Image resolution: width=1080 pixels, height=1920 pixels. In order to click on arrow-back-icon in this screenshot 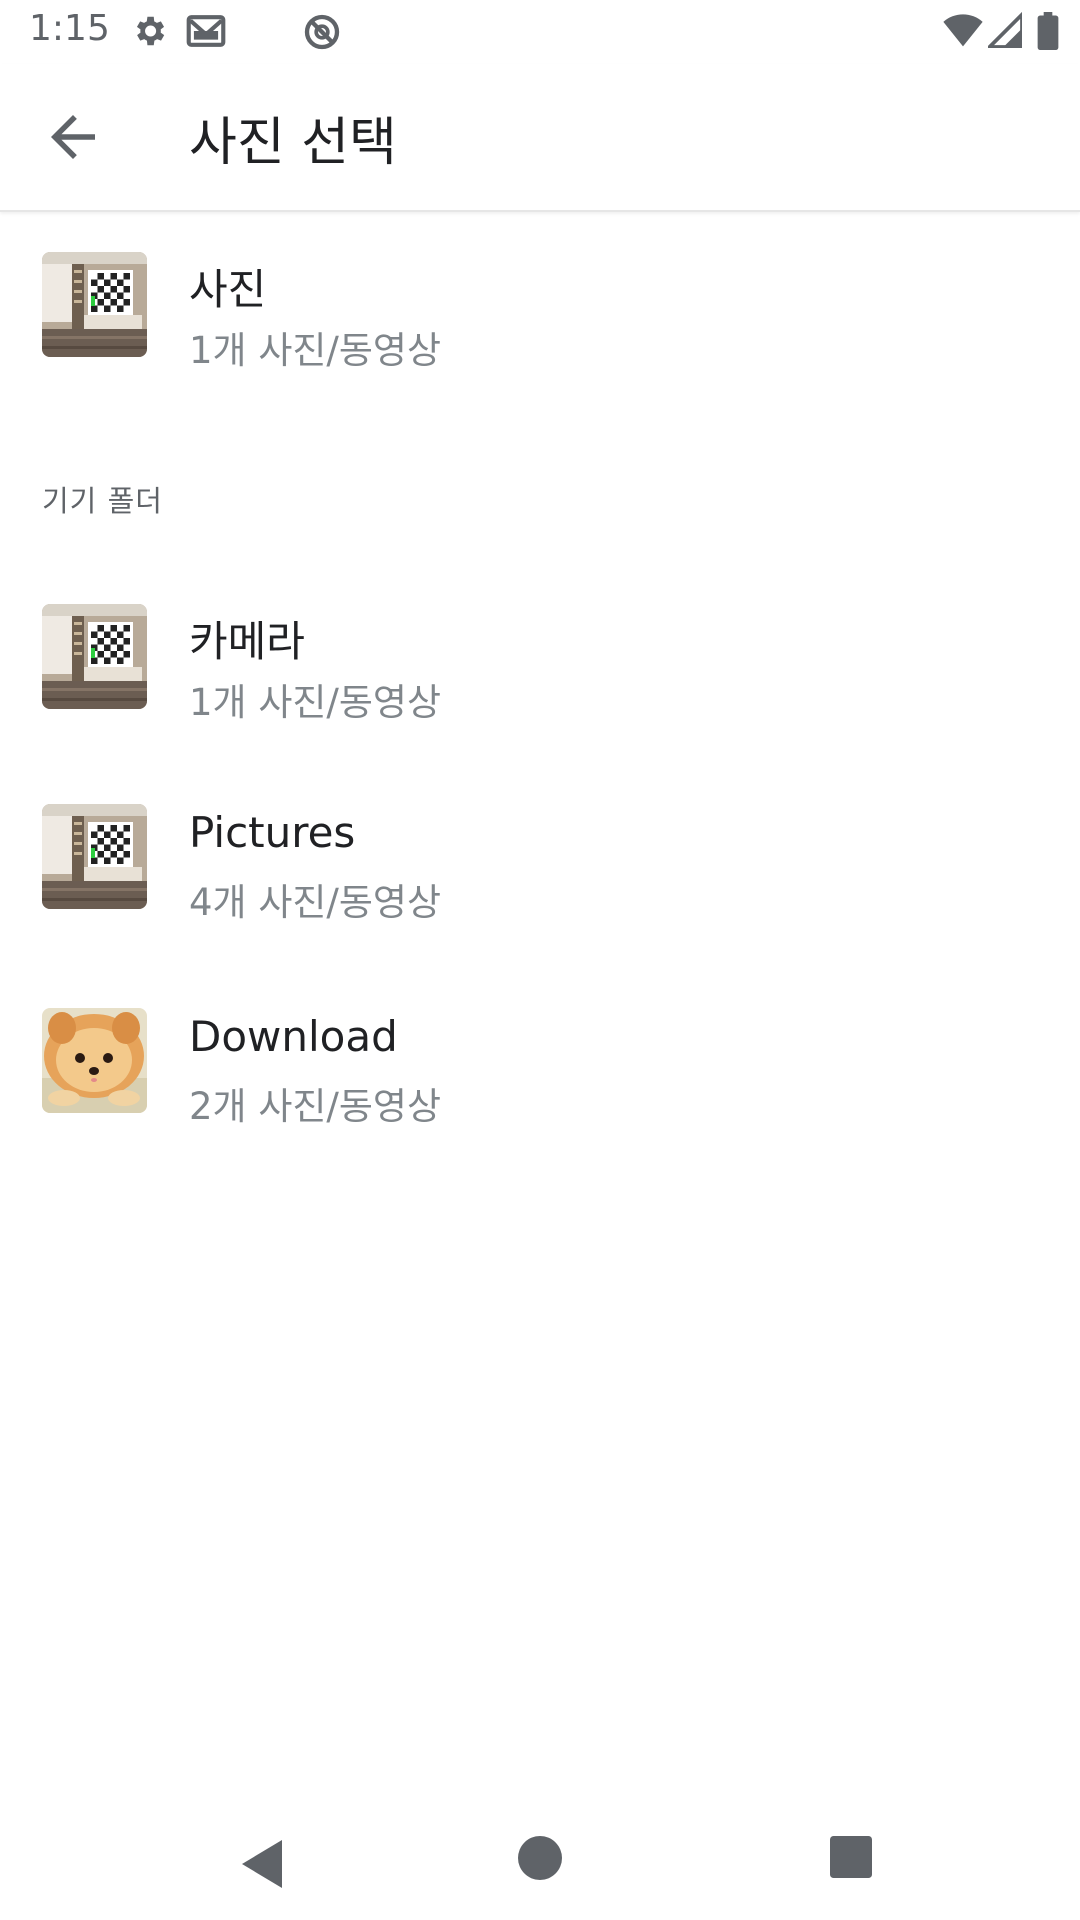, I will do `click(73, 137)`.